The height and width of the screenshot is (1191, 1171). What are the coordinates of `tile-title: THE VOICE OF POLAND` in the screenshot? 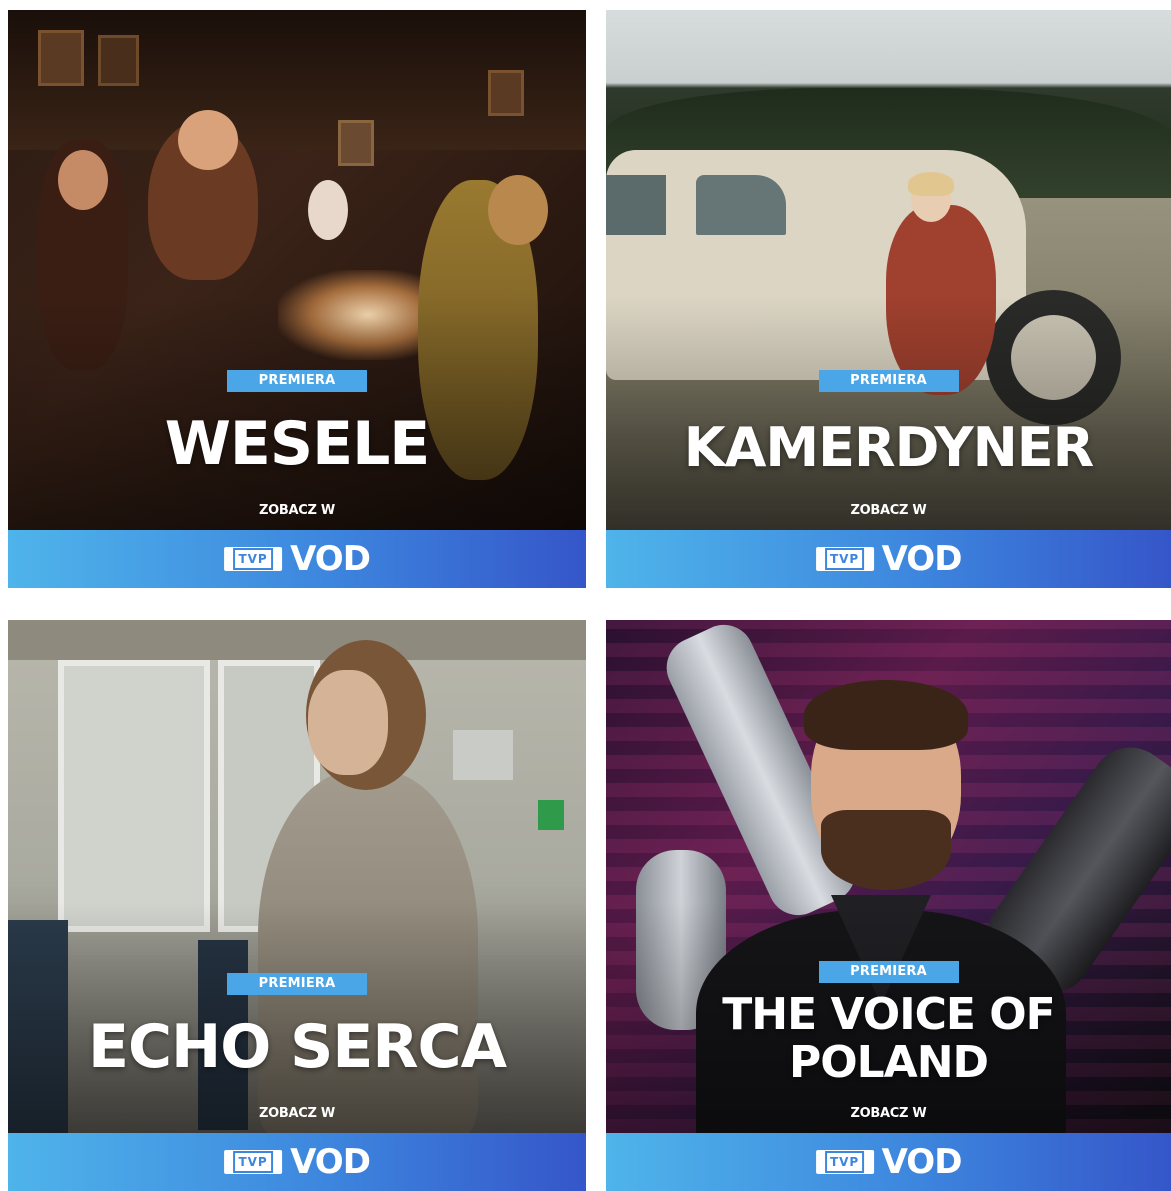 It's located at (888, 1038).